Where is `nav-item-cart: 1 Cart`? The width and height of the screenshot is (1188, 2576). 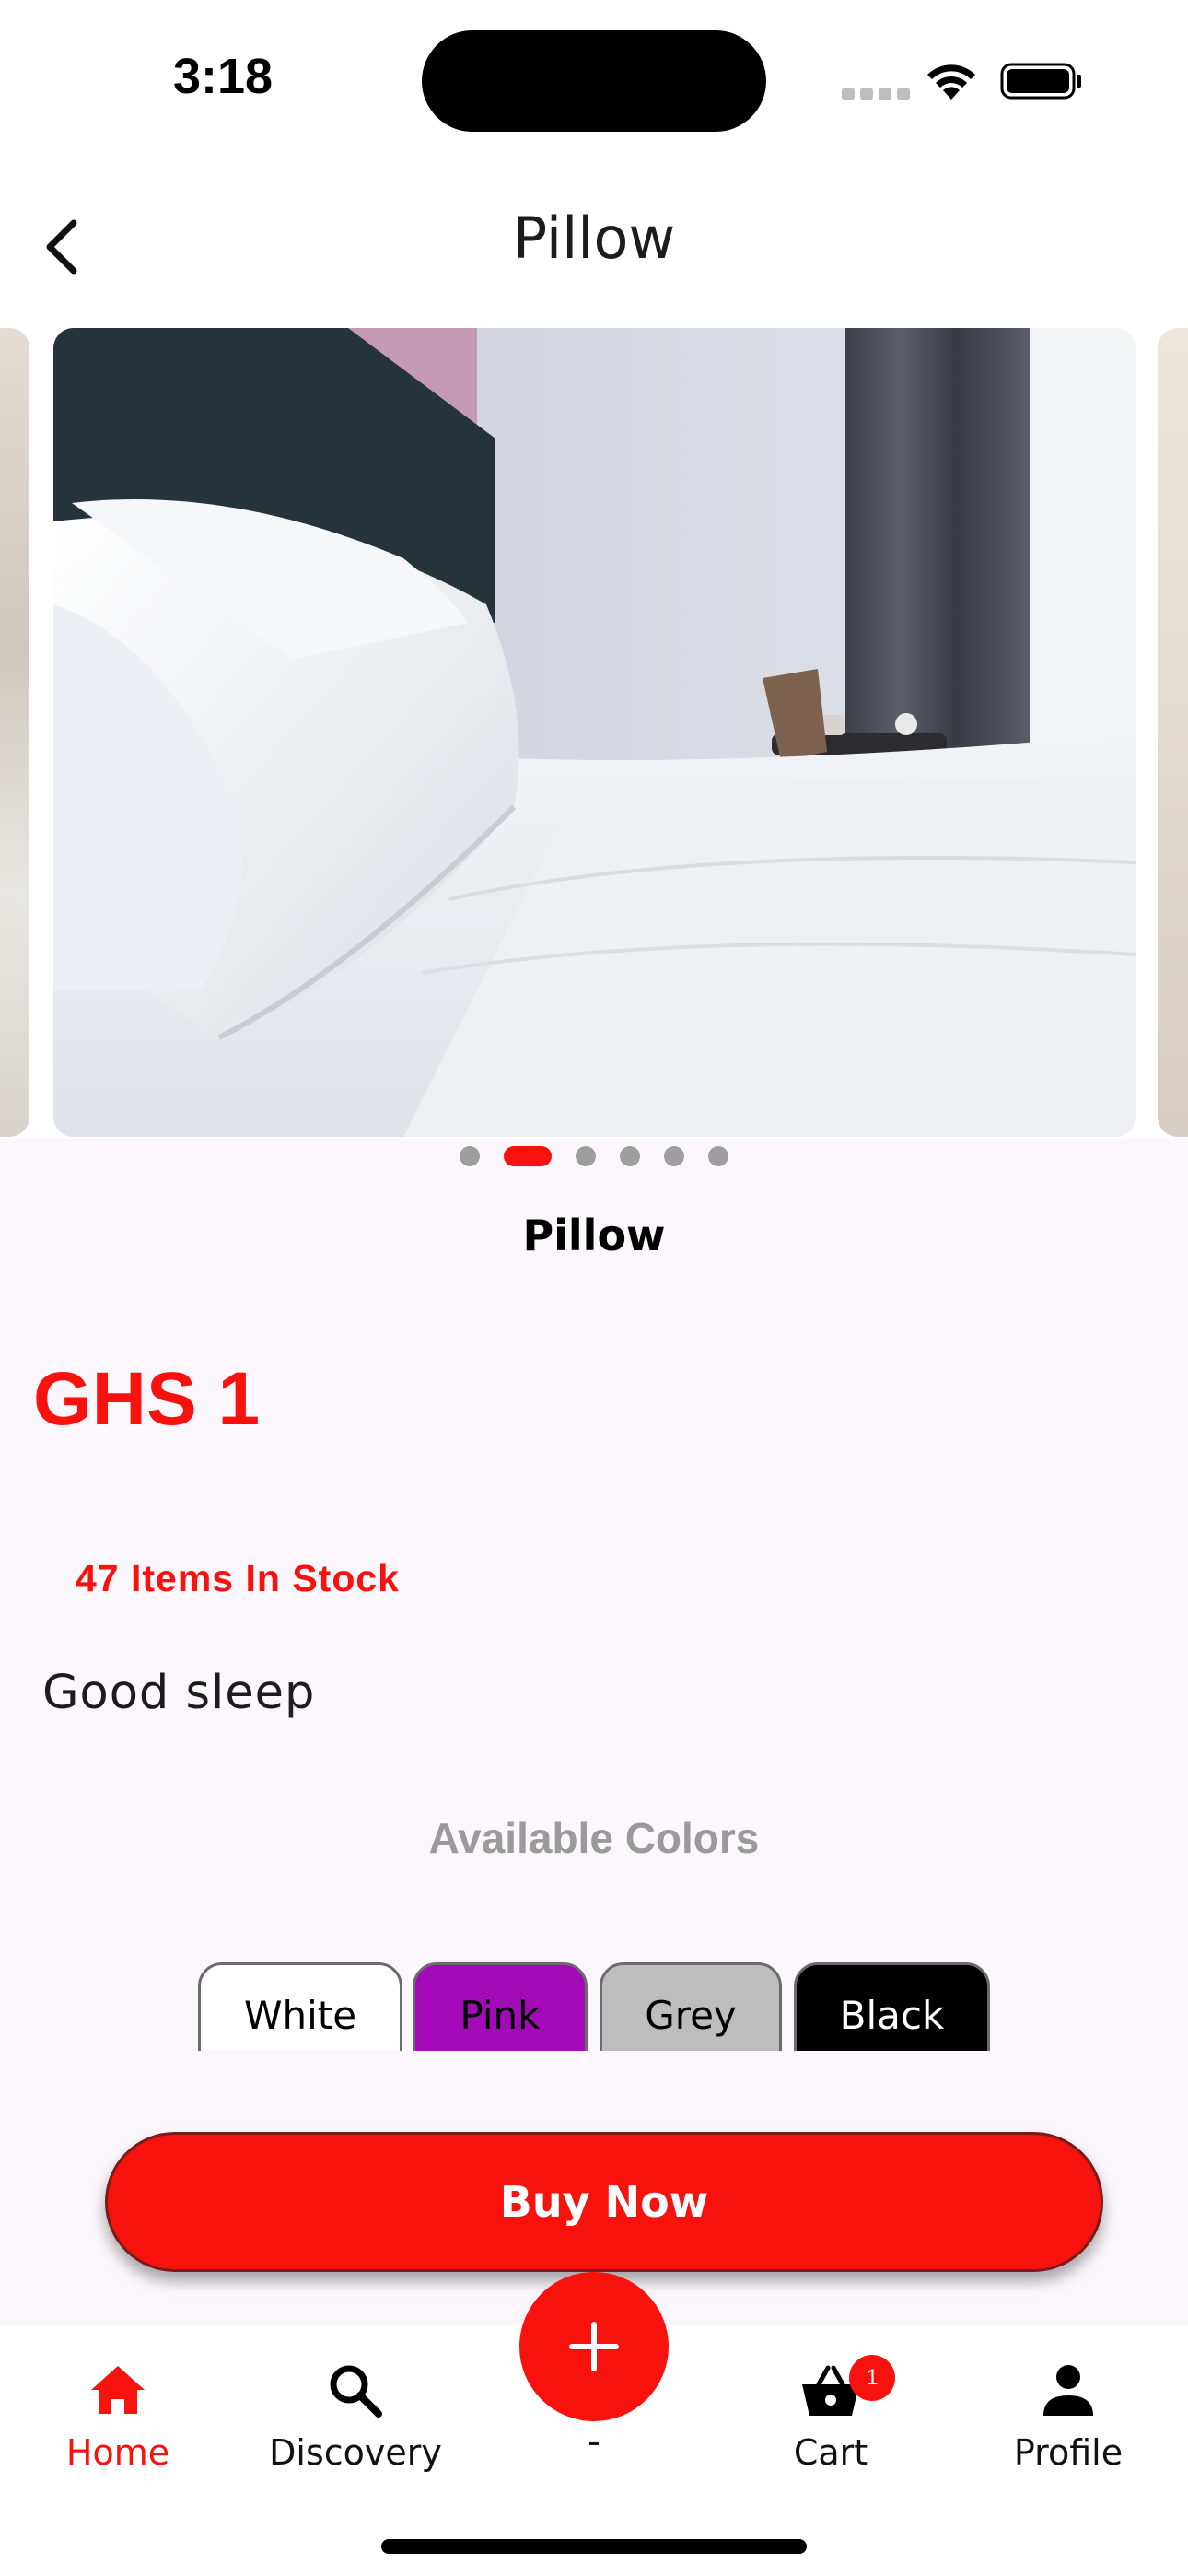
nav-item-cart: 1 Cart is located at coordinates (831, 2414).